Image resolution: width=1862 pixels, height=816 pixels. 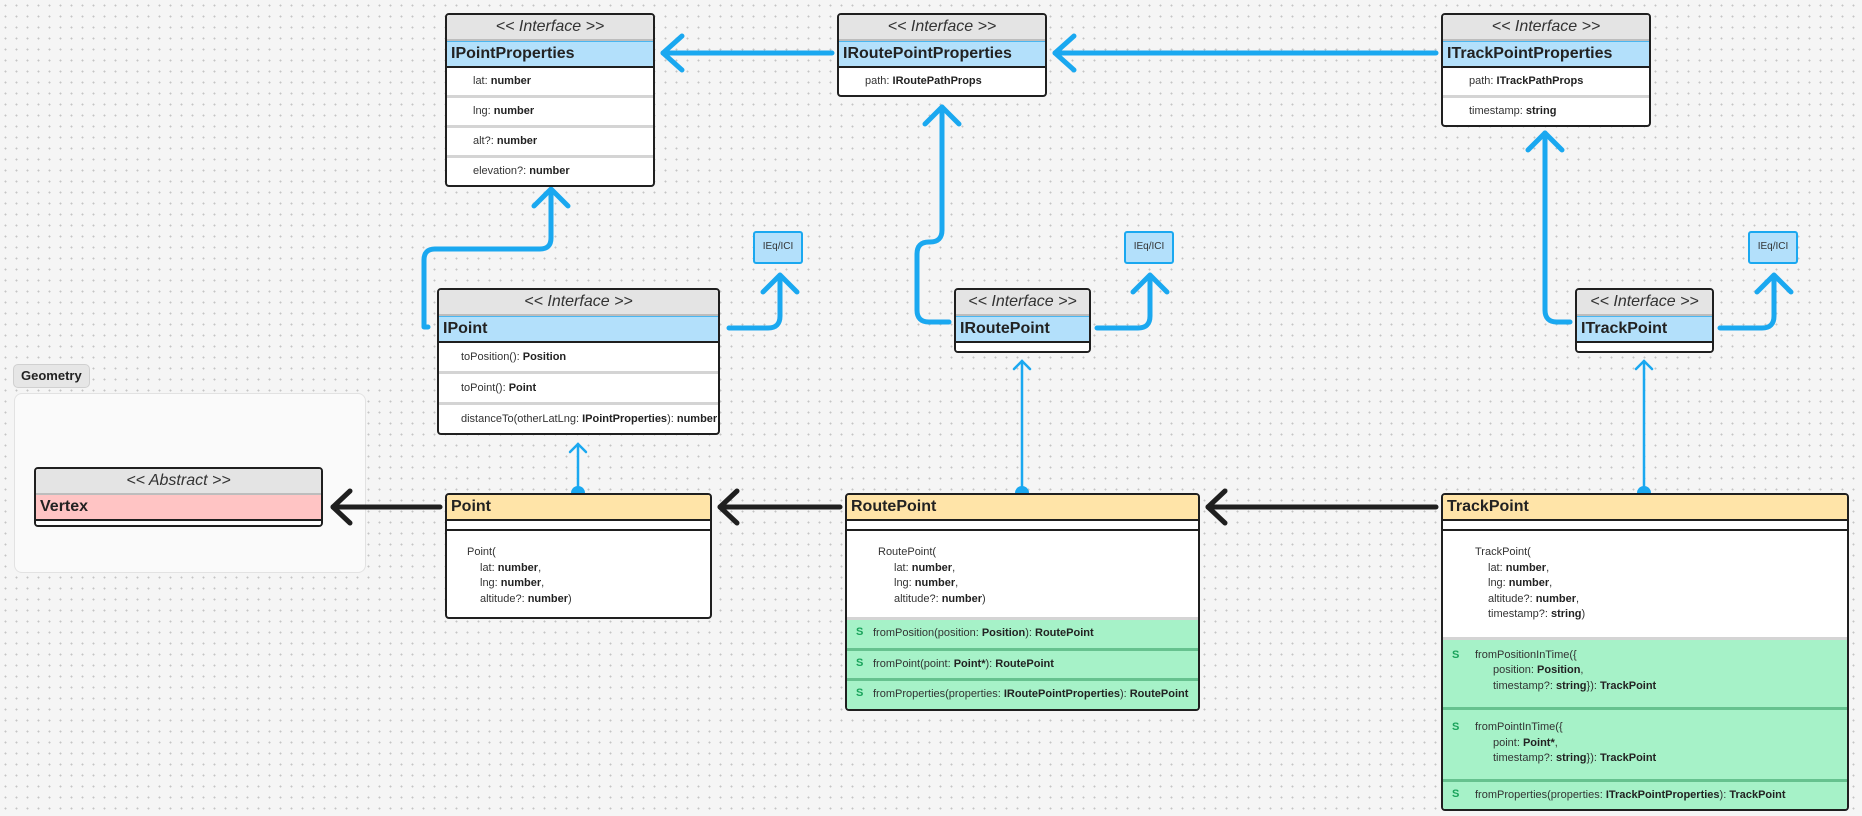 What do you see at coordinates (1773, 247) in the screenshot?
I see `interface-ieq-ici-itrackpoint: IEq/ICI` at bounding box center [1773, 247].